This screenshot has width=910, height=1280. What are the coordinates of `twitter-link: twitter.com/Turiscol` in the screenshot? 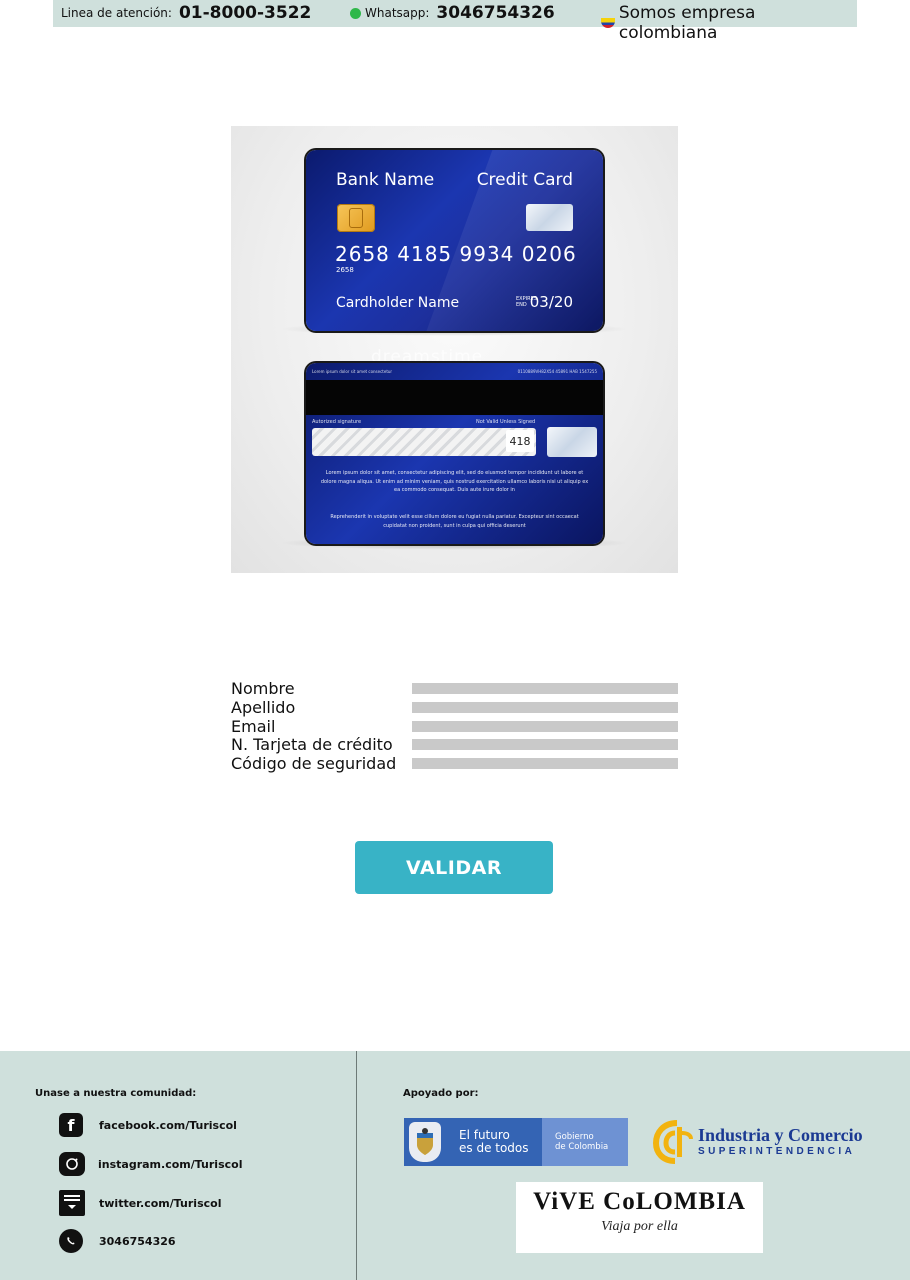 It's located at (160, 1203).